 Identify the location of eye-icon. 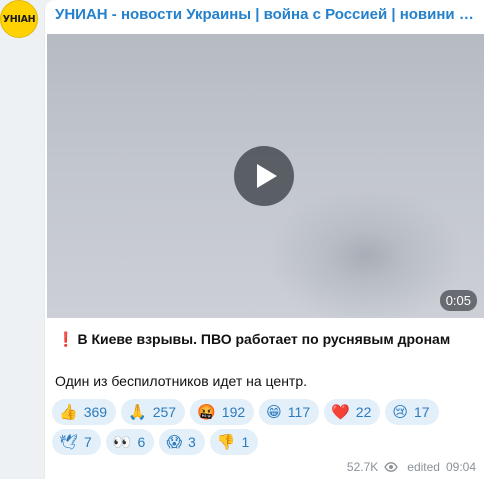
(391, 467).